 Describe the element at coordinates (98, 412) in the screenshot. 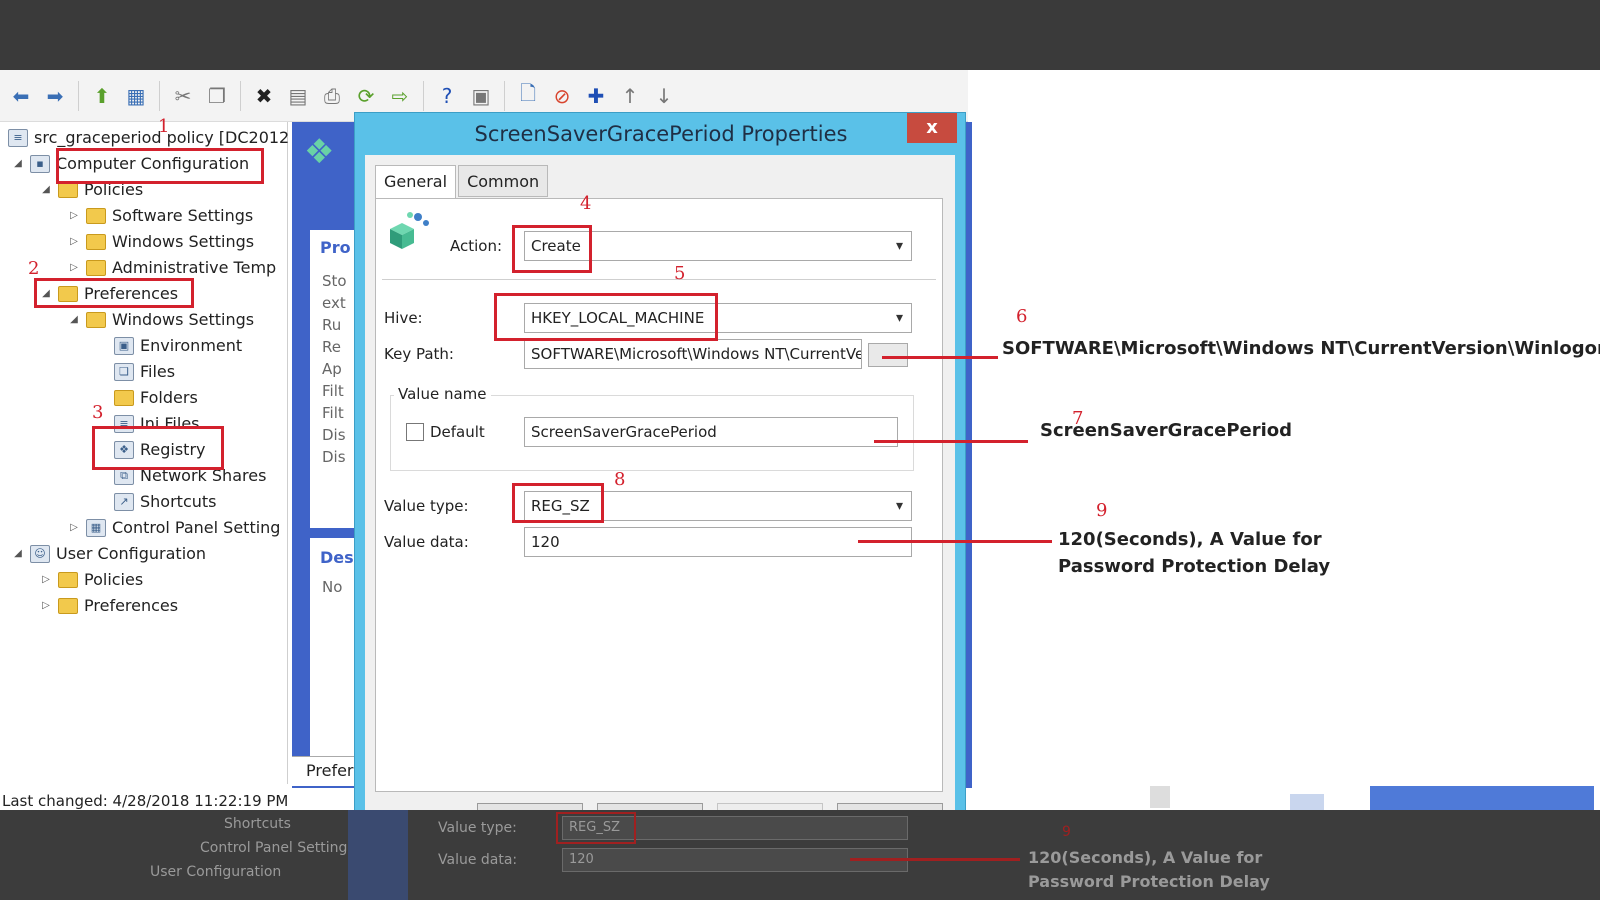

I see `callout-number: 3` at that location.